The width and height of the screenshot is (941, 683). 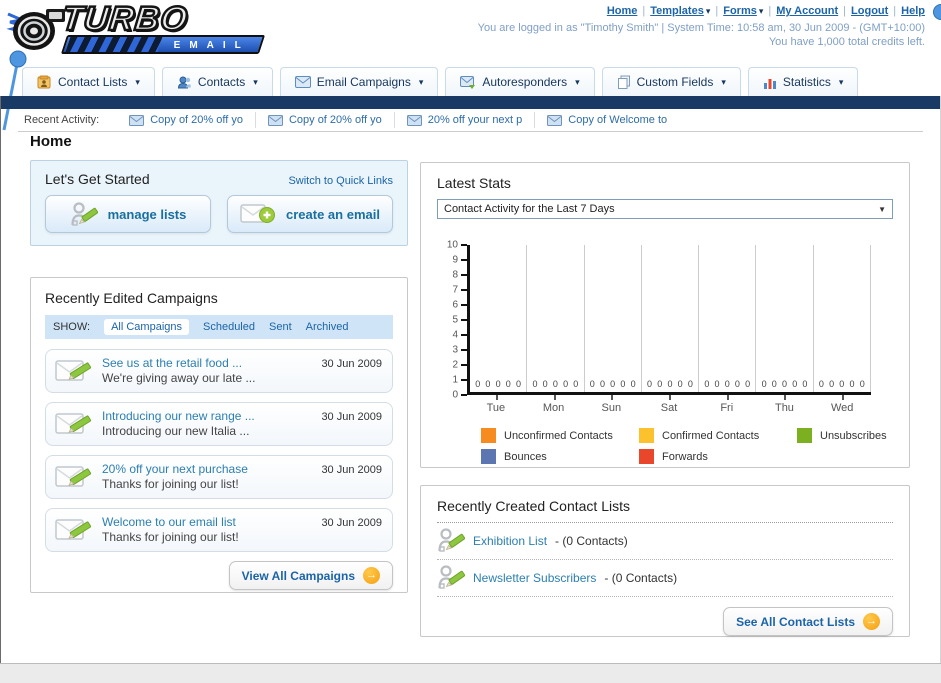 I want to click on legend-item-forwards: Forwards, so click(x=718, y=456).